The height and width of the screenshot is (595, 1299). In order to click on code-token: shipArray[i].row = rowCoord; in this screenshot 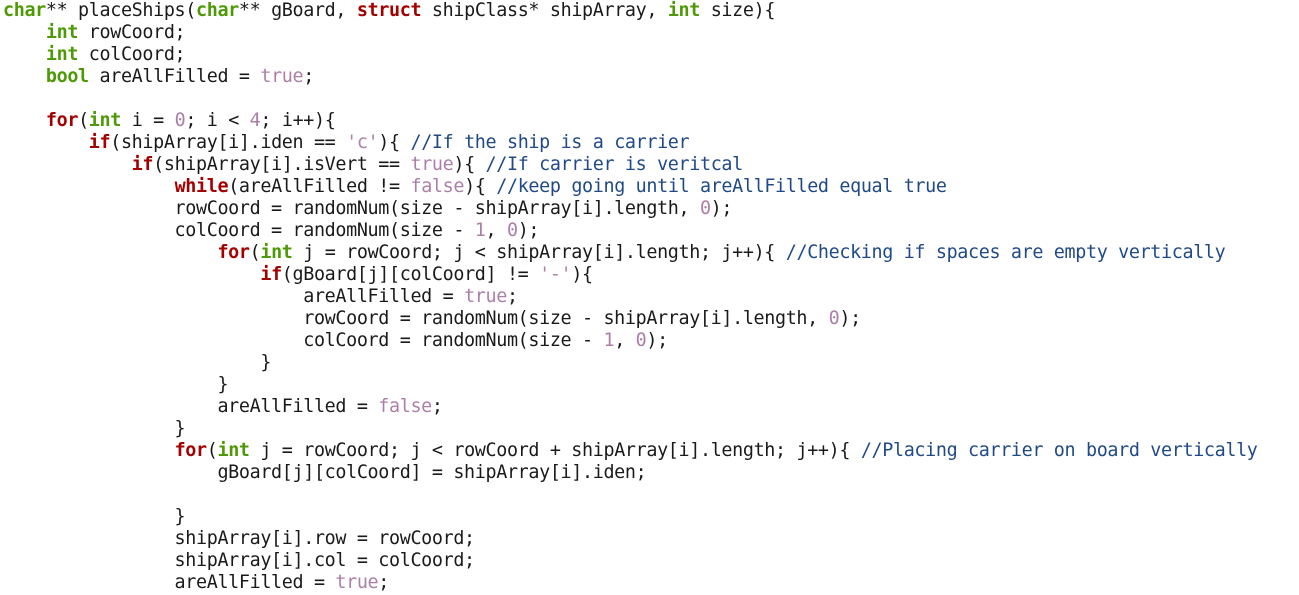, I will do `click(239, 538)`.